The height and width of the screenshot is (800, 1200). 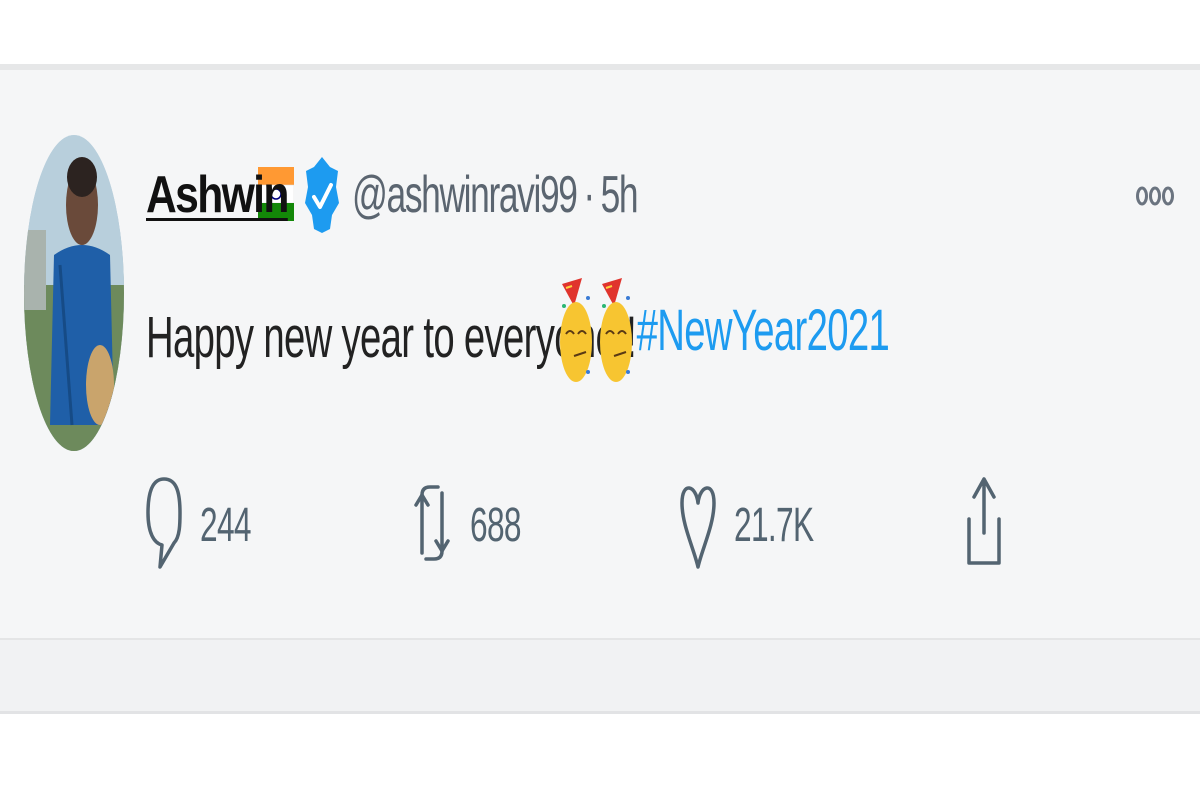 I want to click on hashtag-link: #NewYear2021, so click(x=763, y=330).